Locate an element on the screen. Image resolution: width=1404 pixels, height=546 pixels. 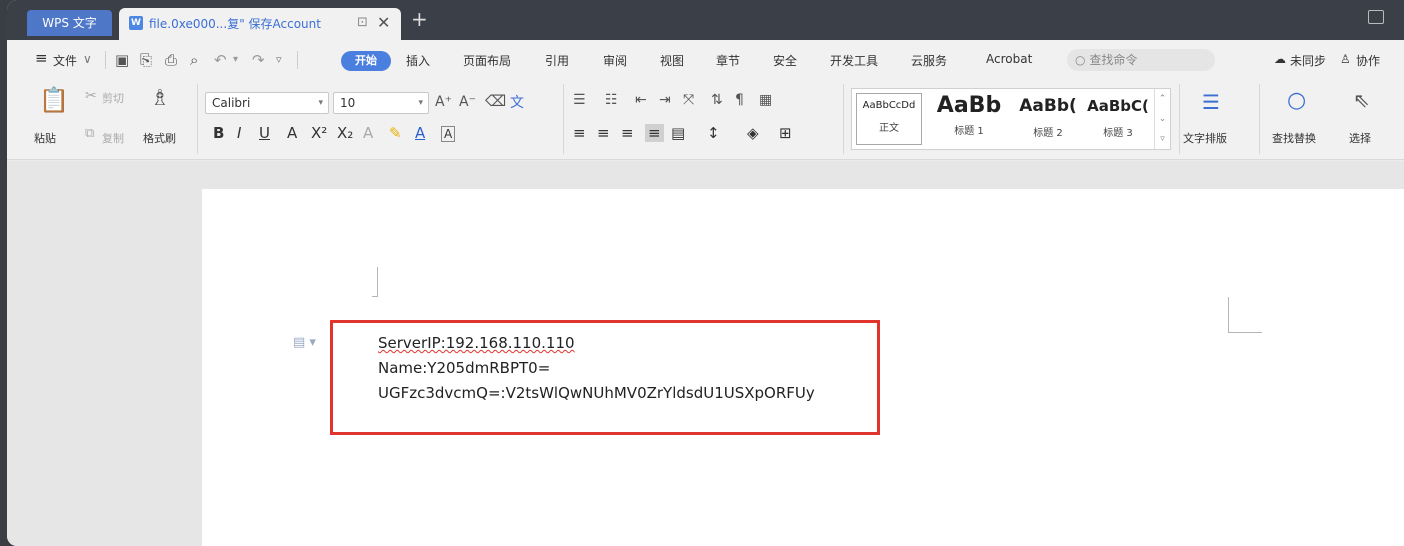
undo-icon: ↶ is located at coordinates (220, 60).